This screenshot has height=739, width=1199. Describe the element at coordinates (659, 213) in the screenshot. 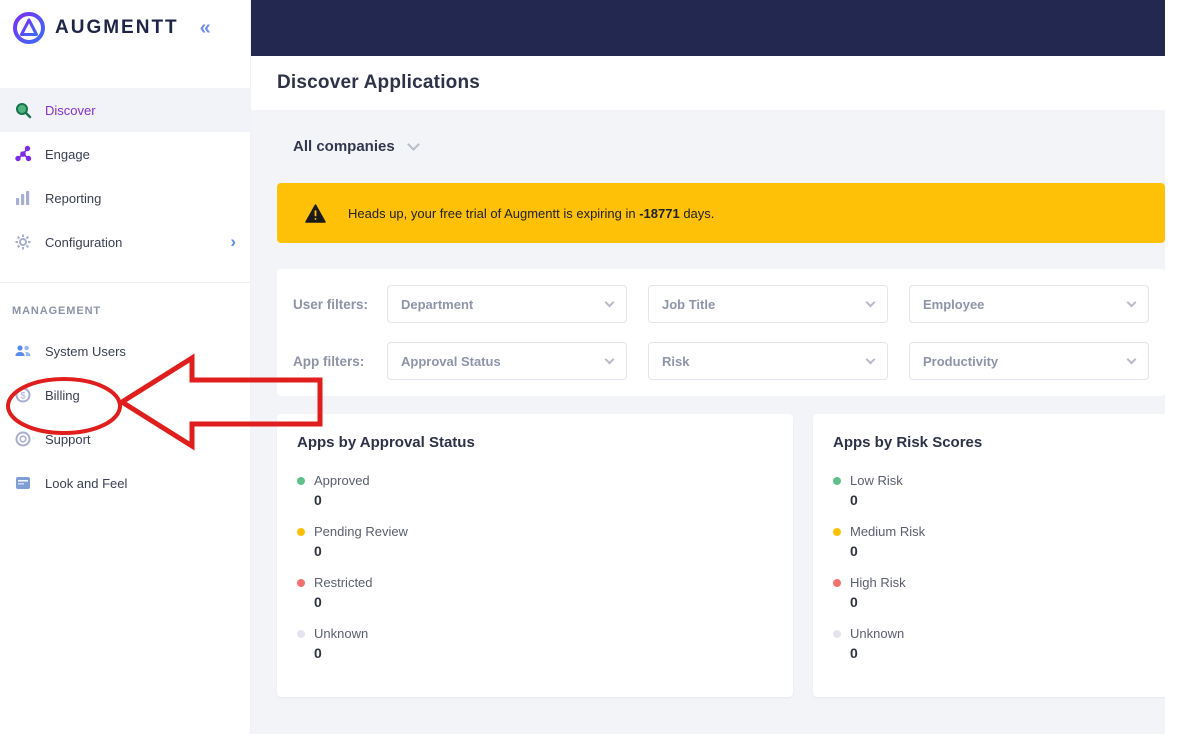

I see `banner-days-value: -18771` at that location.